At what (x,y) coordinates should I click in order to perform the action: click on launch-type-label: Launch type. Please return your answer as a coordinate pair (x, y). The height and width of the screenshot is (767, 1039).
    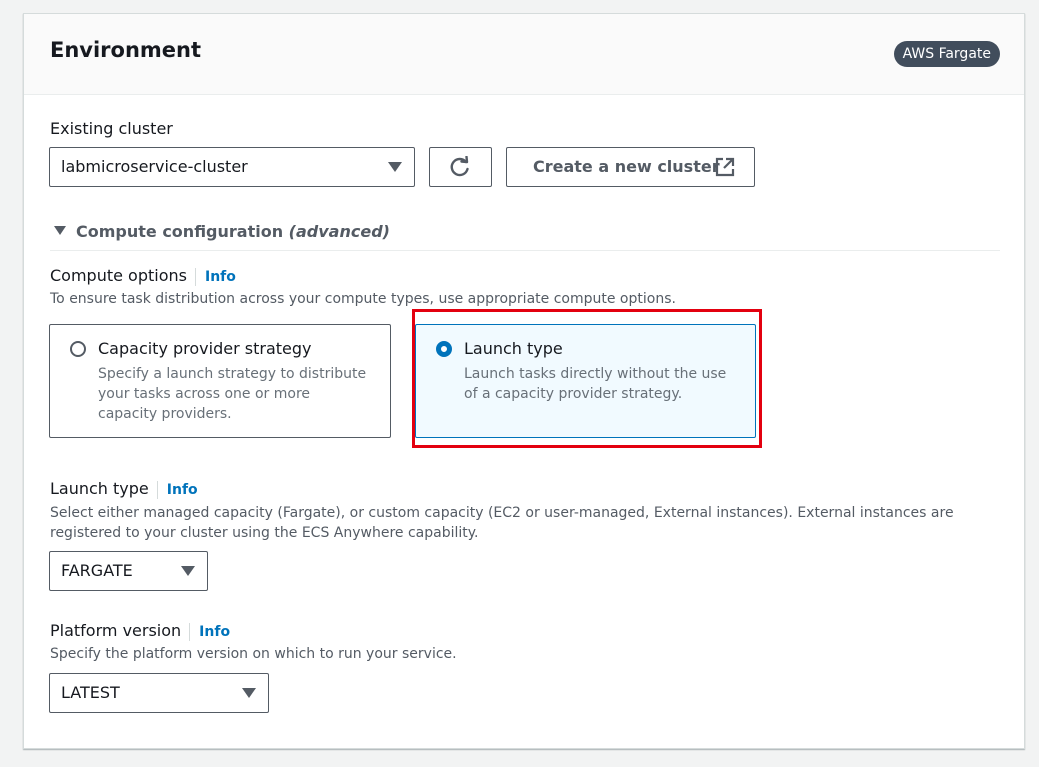
    Looking at the image, I should click on (99, 488).